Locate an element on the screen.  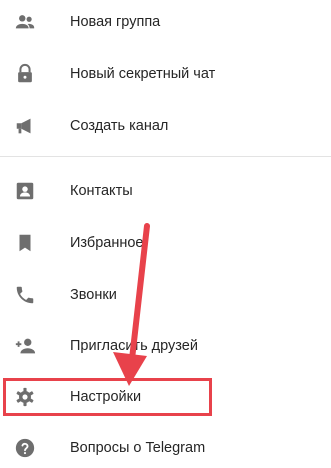
settings-highlight-box is located at coordinates (107, 397).